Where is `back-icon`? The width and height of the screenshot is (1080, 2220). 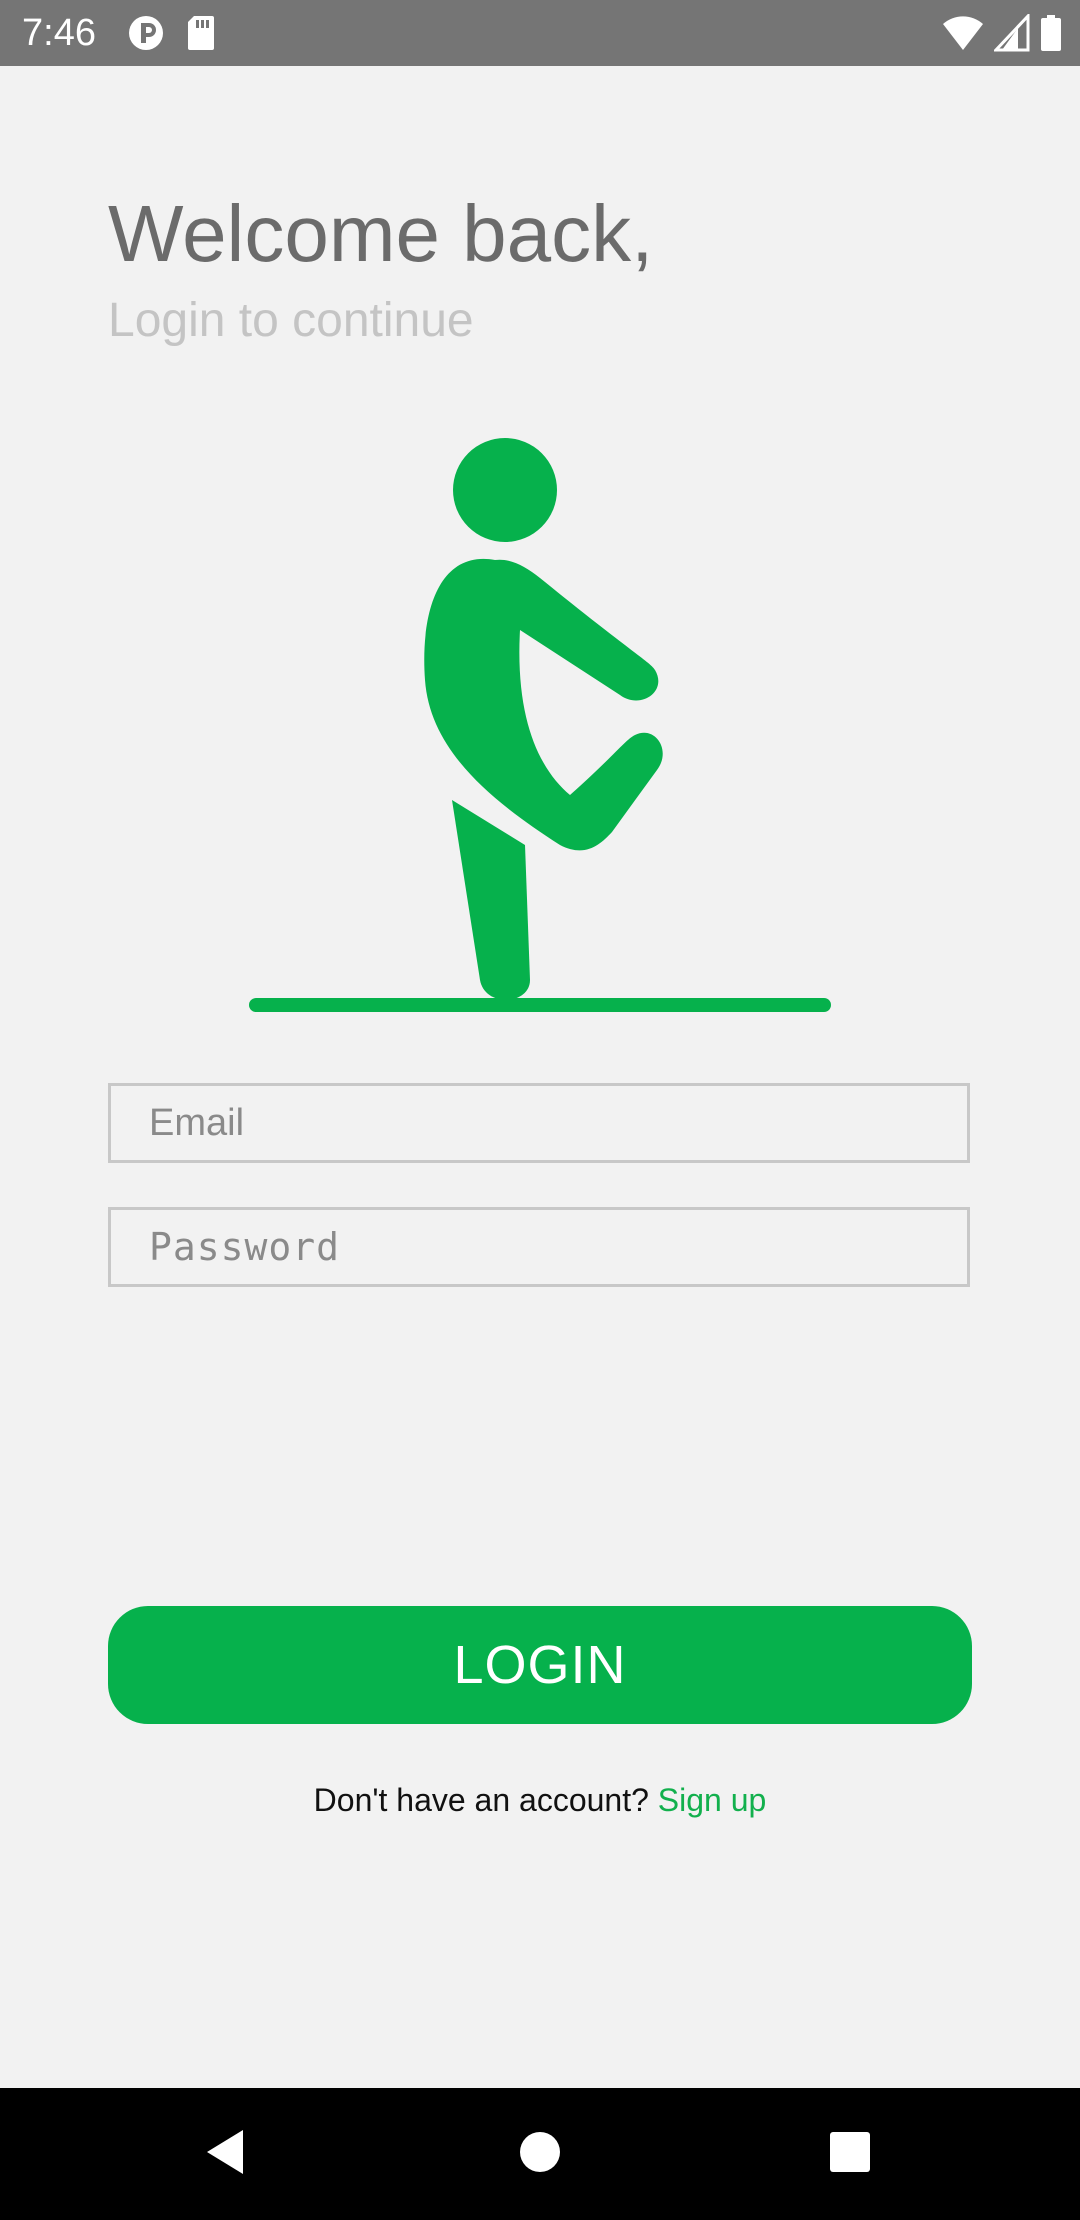 back-icon is located at coordinates (226, 2154).